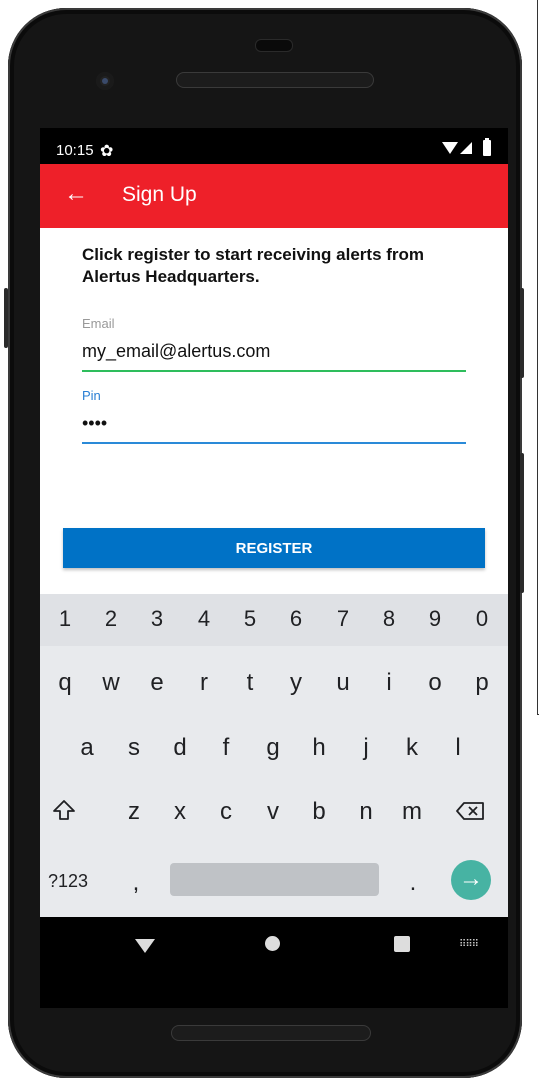 The image size is (540, 1081). Describe the element at coordinates (466, 148) in the screenshot. I see `signal-icon` at that location.